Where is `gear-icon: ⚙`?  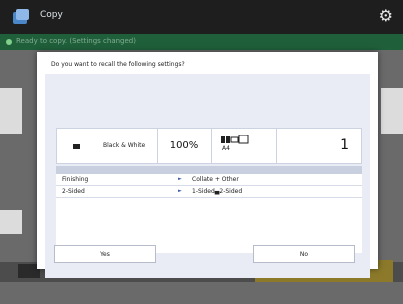
gear-icon: ⚙ is located at coordinates (386, 16).